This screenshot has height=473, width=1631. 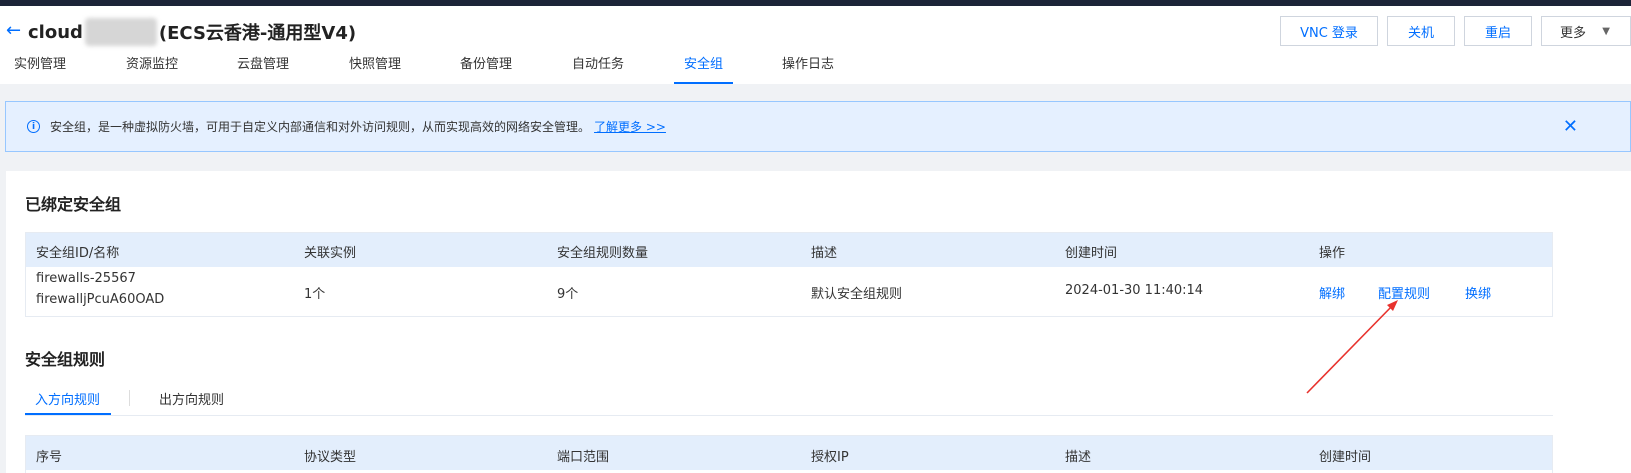 I want to click on column-header: 序号, so click(x=49, y=457).